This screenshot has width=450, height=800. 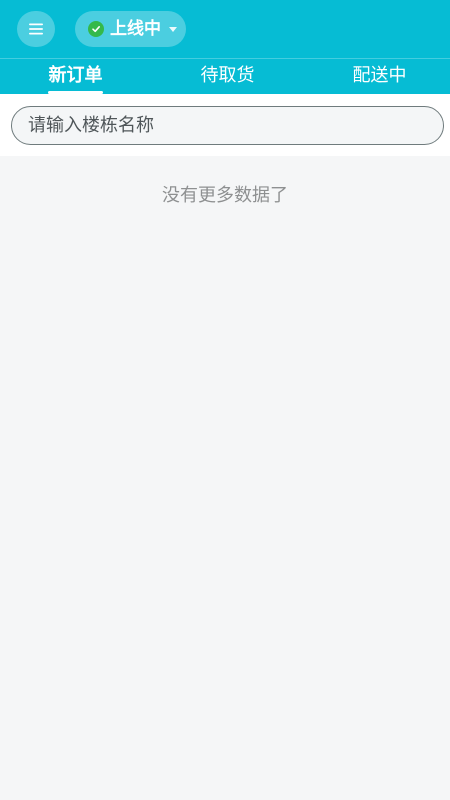 I want to click on search-bar, so click(x=225, y=125).